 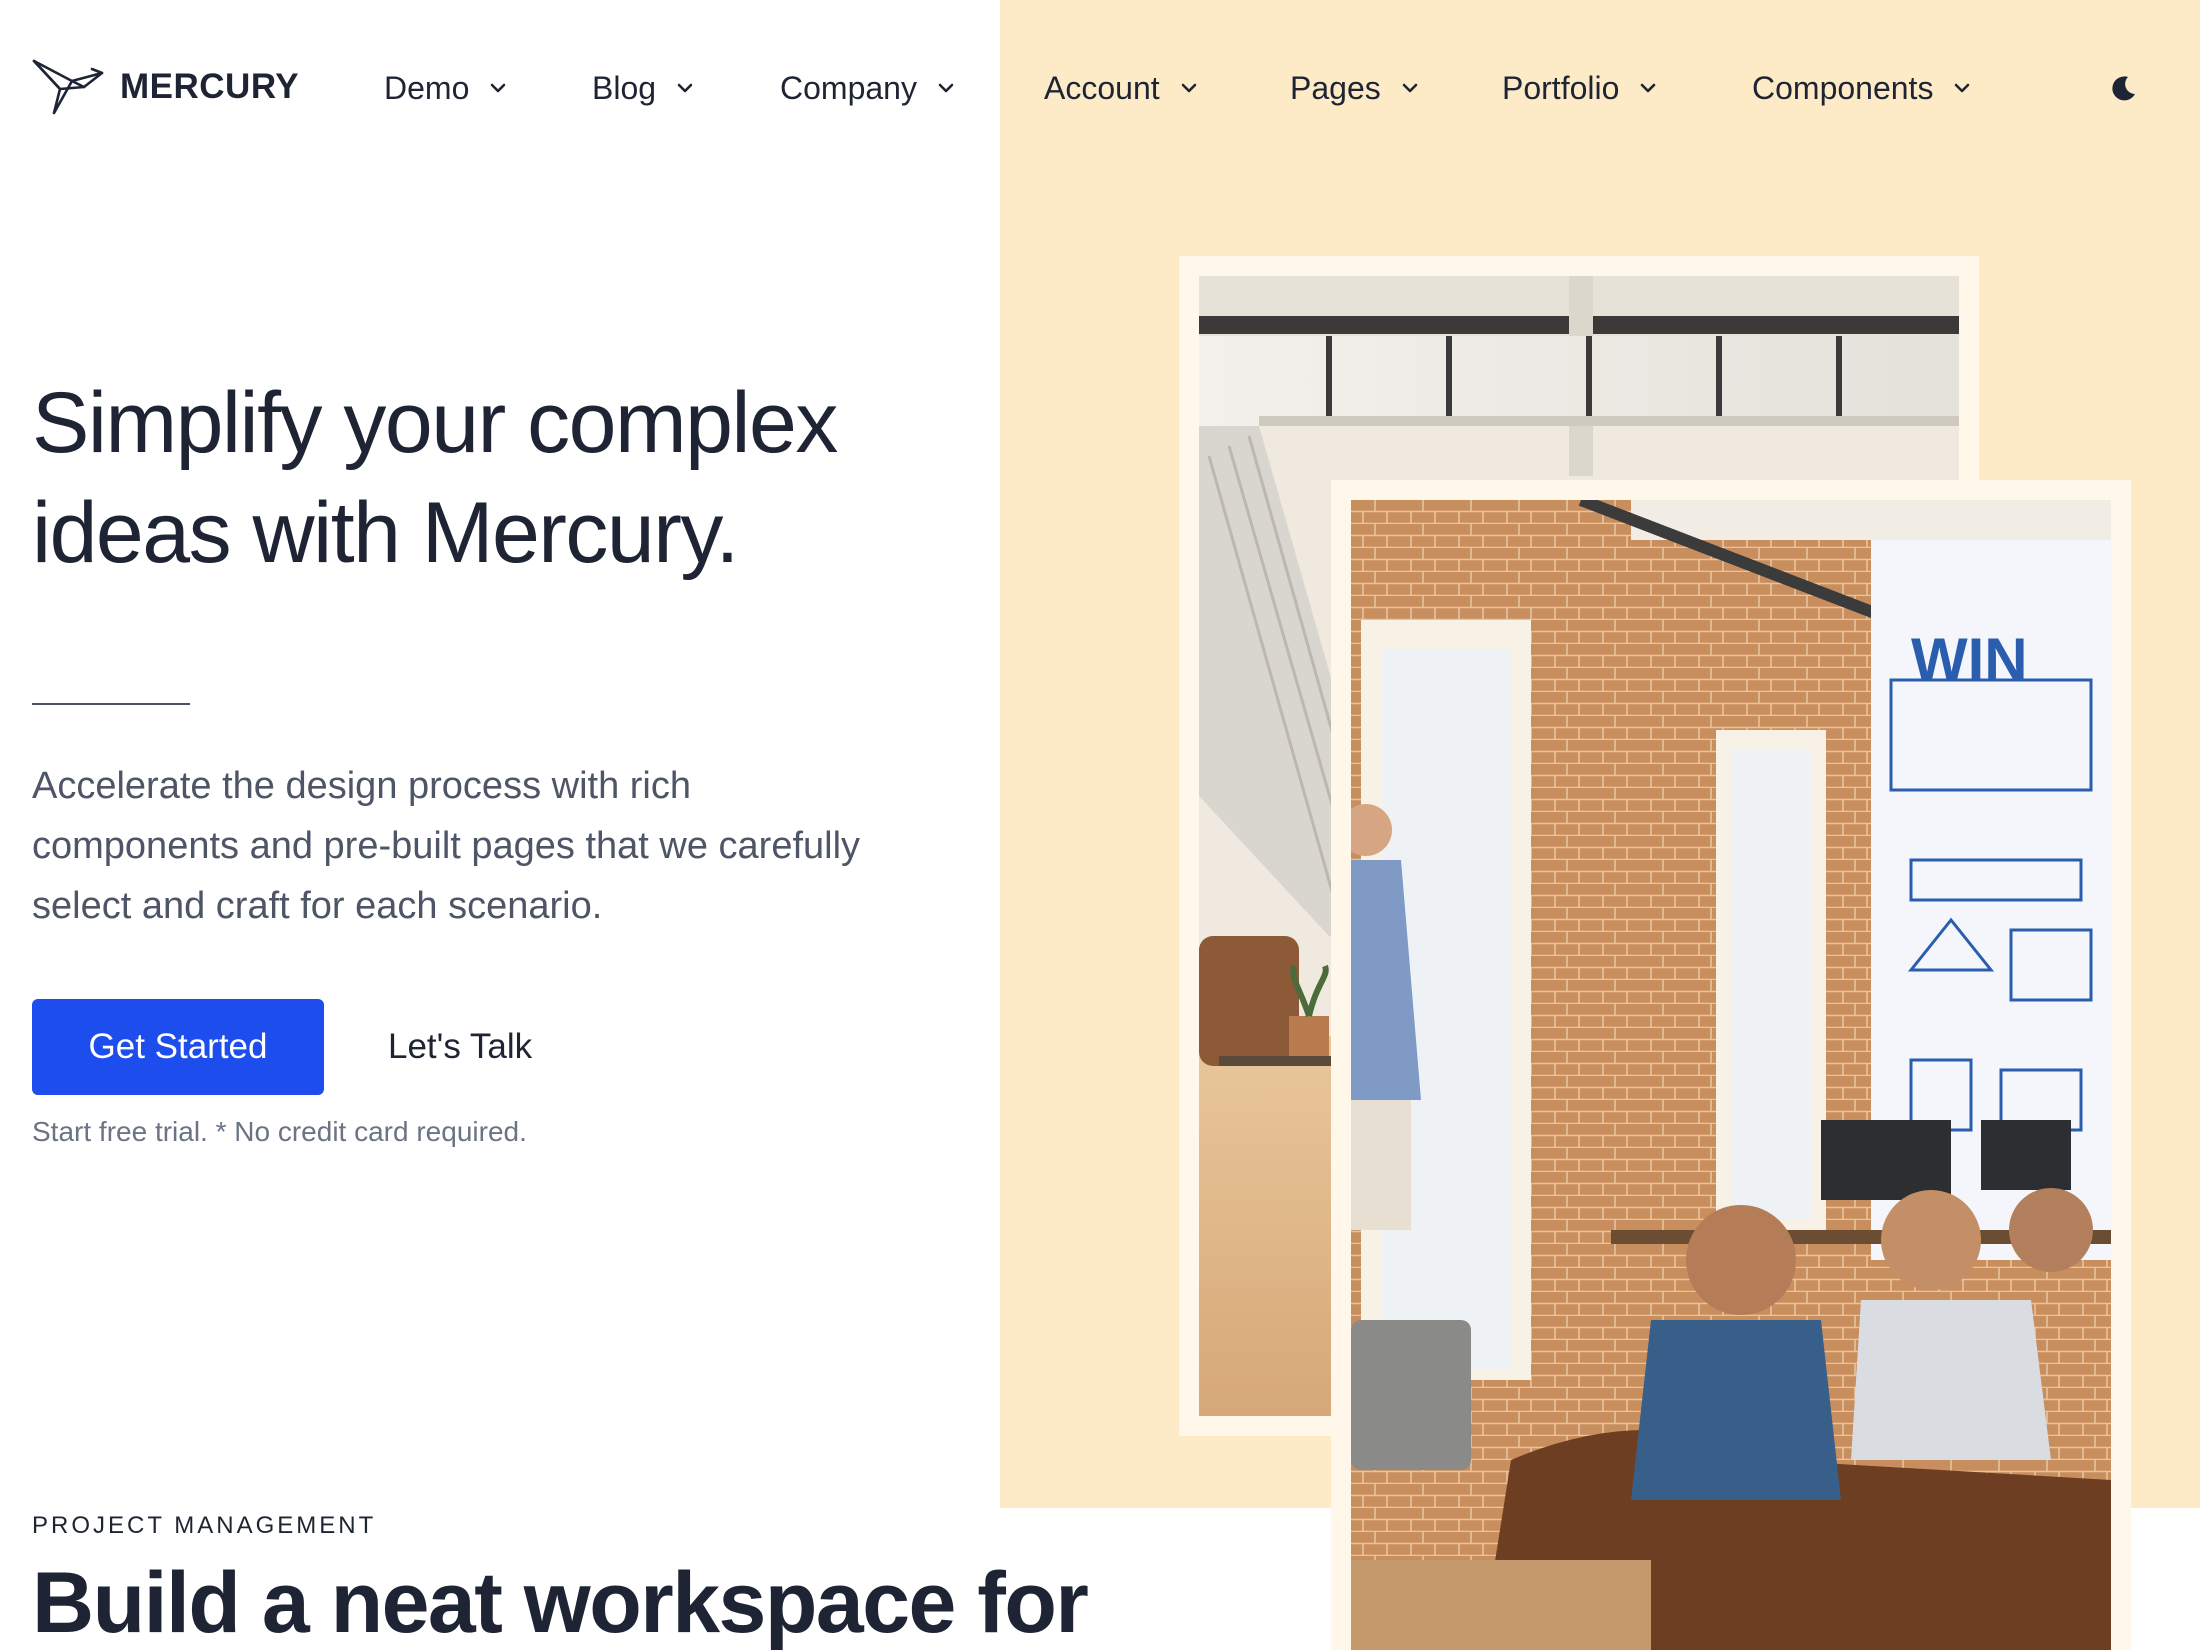 I want to click on section-eyebrow: PROJECT MANAGEMENT, so click(x=204, y=1525).